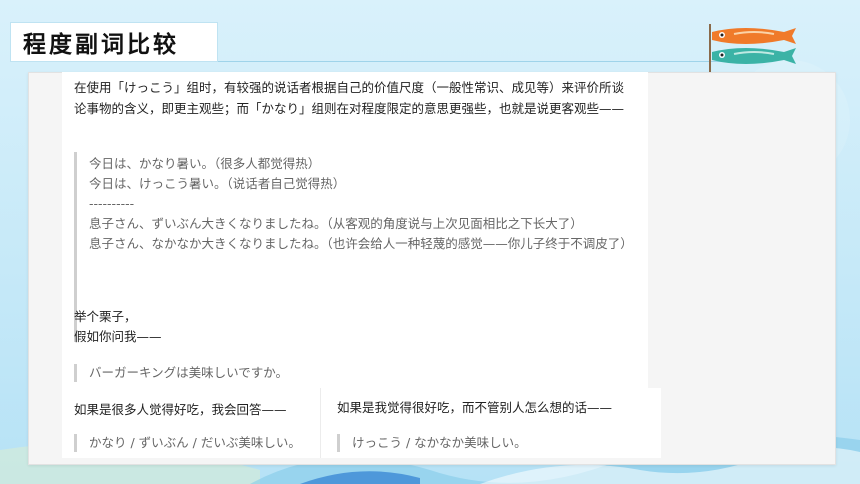 The width and height of the screenshot is (860, 484). I want to click on slide-title: 程度副词比较, so click(114, 42).